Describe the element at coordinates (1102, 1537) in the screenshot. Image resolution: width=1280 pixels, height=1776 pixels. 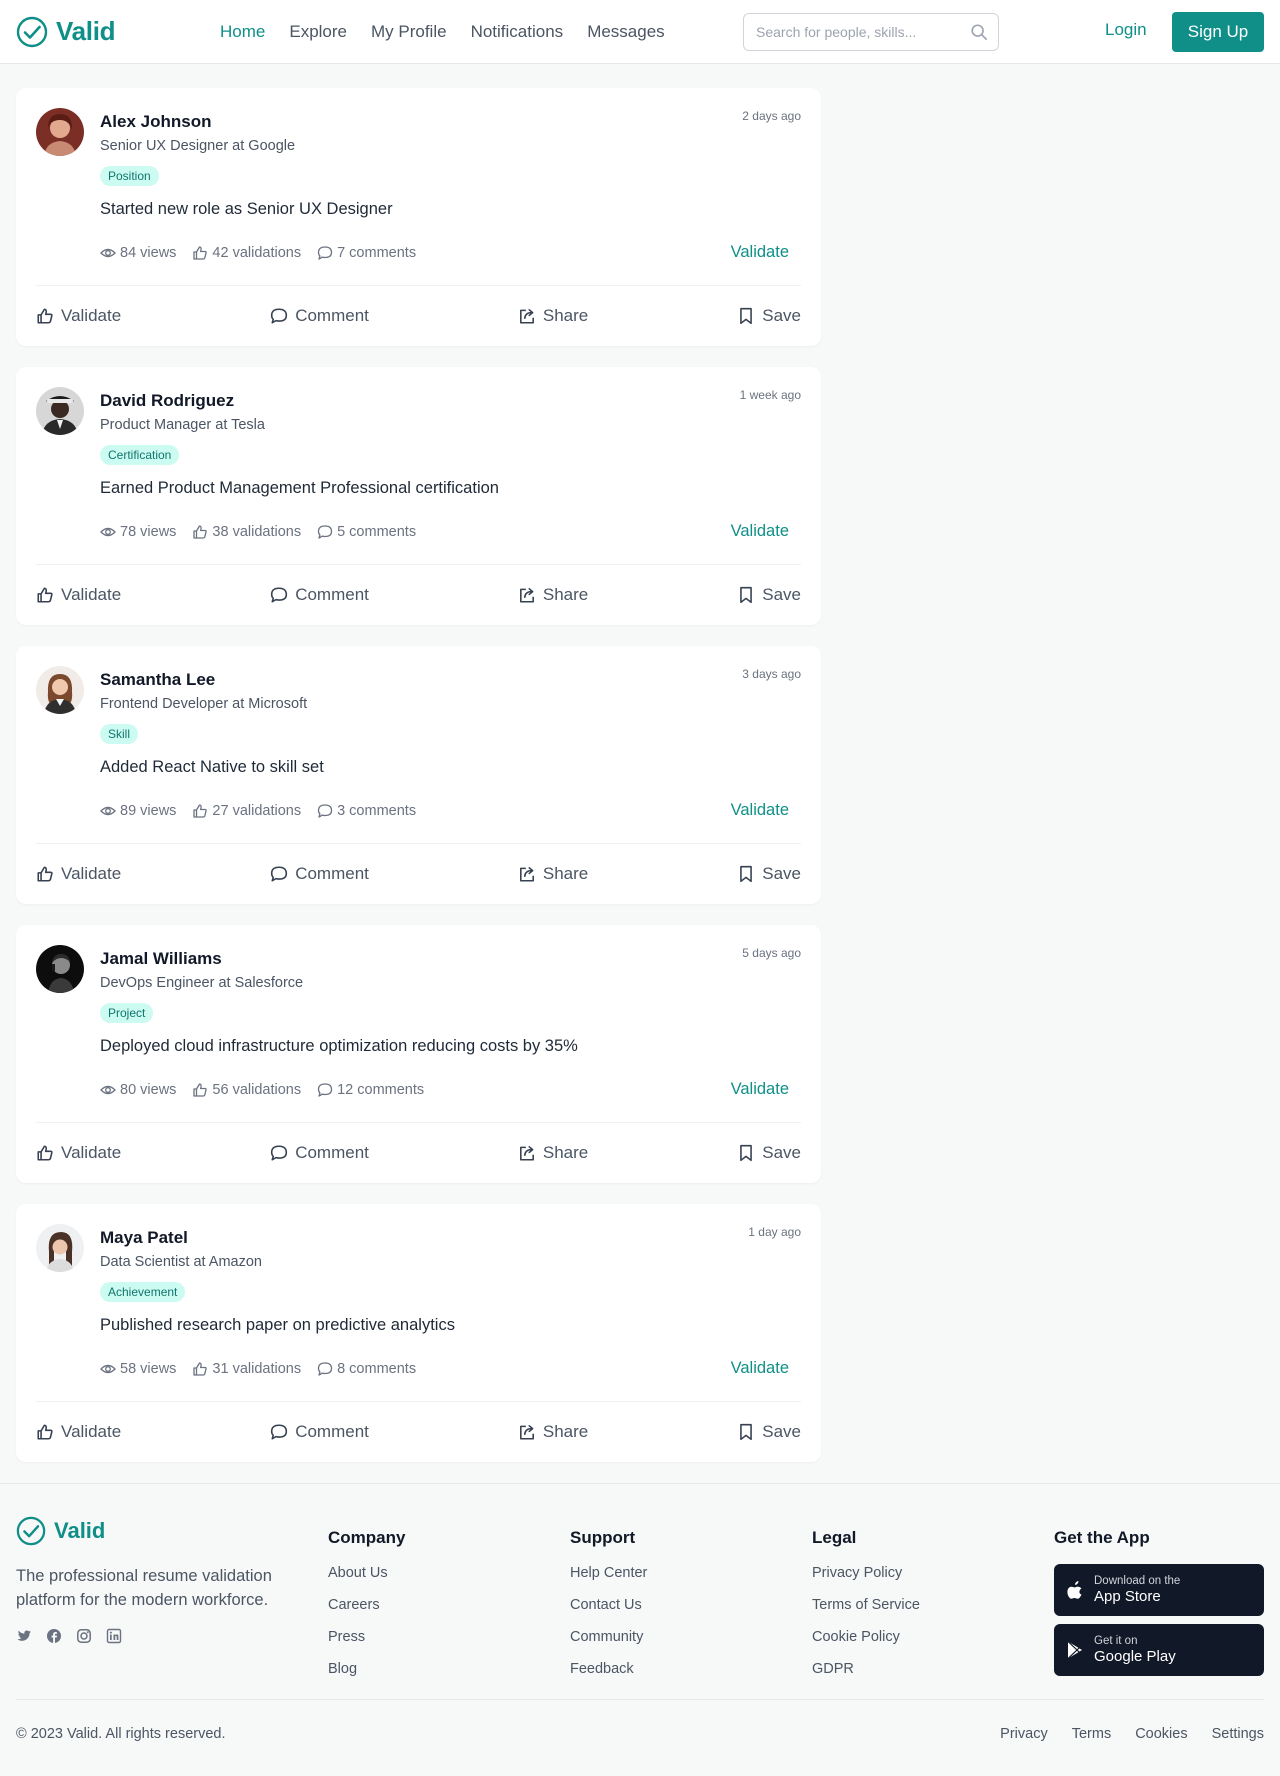
I see `footer-app-heading: Get the App` at that location.